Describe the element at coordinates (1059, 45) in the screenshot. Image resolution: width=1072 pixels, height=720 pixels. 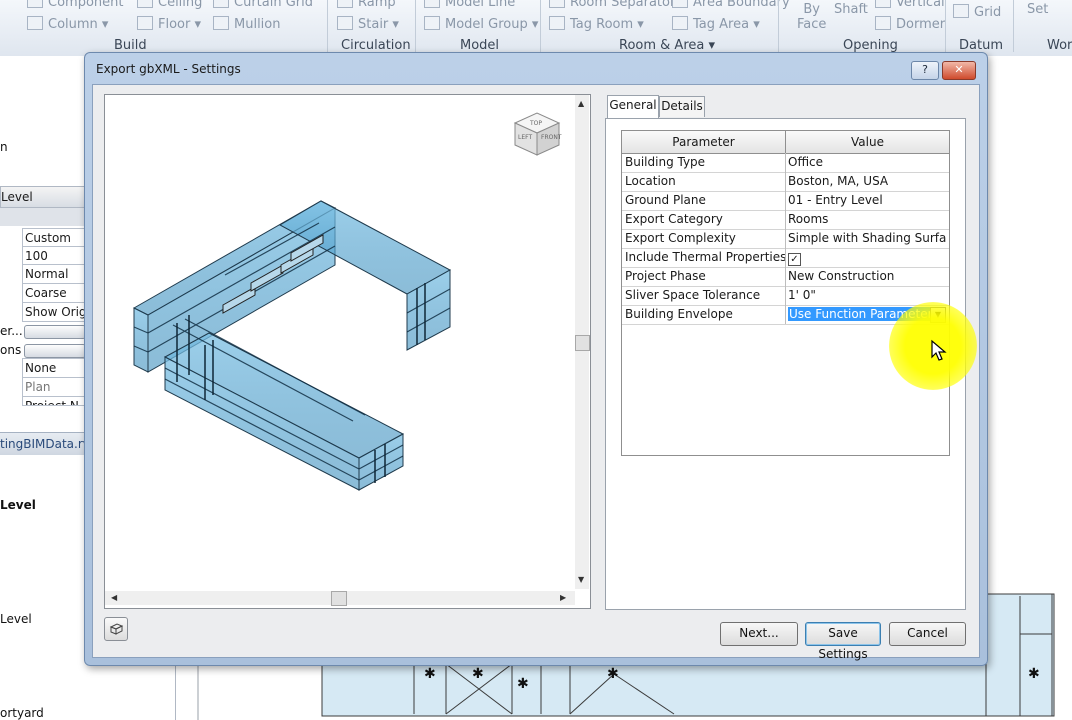
I see `ribbon-group-work: Wor` at that location.